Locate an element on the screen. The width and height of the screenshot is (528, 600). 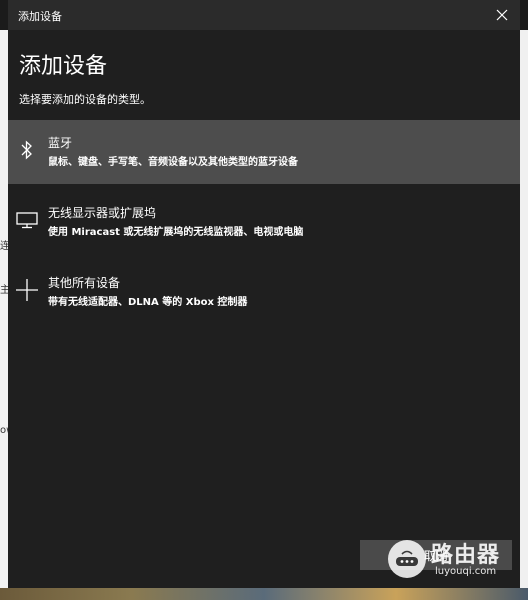
desktop-wallpaper-strip is located at coordinates (264, 594).